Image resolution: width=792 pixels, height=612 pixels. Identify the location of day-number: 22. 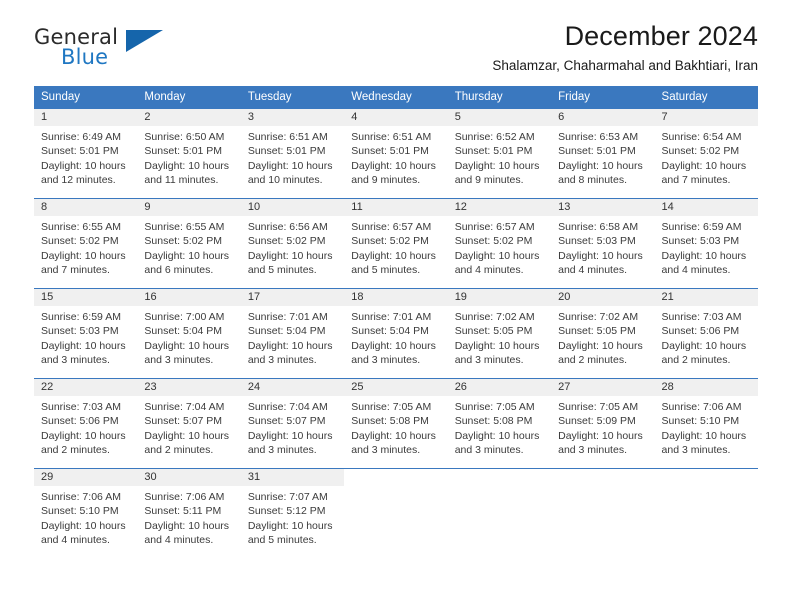
(86, 387).